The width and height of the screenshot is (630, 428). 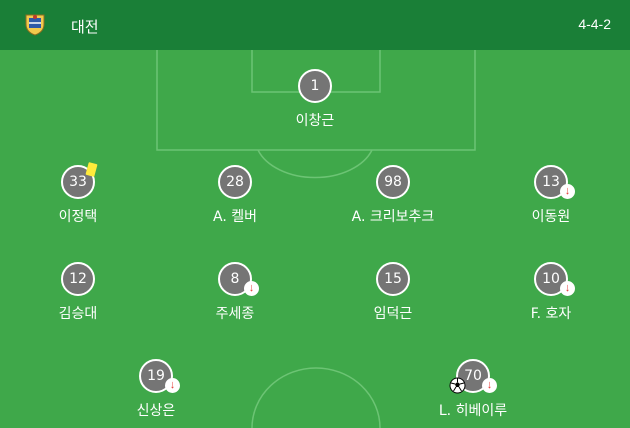 I want to click on player-midfielder-3: 15 임덕근, so click(x=393, y=294).